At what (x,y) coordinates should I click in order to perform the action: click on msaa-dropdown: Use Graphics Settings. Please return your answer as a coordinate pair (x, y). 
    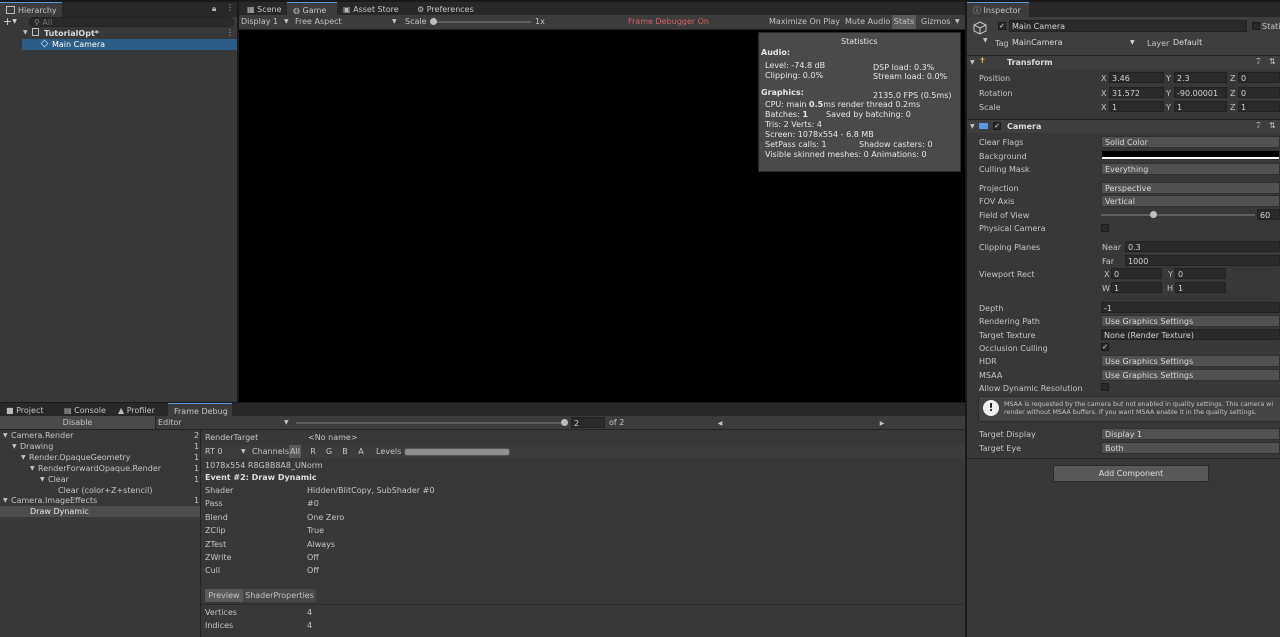
    Looking at the image, I should click on (1190, 375).